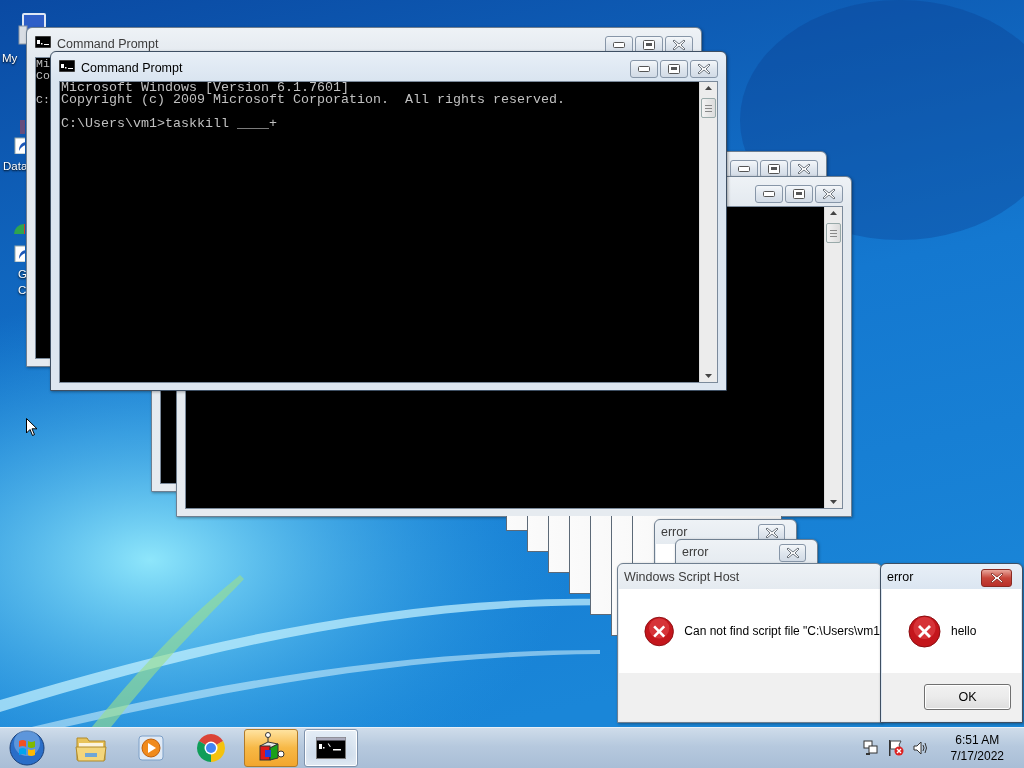 Image resolution: width=1024 pixels, height=768 pixels. What do you see at coordinates (964, 631) in the screenshot?
I see `error-message: hello` at bounding box center [964, 631].